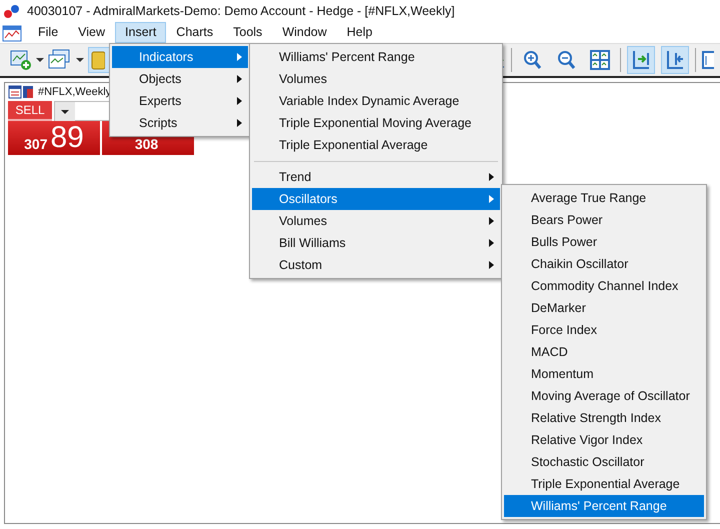 This screenshot has height=529, width=720. What do you see at coordinates (146, 144) in the screenshot?
I see `price-prefix: 308` at bounding box center [146, 144].